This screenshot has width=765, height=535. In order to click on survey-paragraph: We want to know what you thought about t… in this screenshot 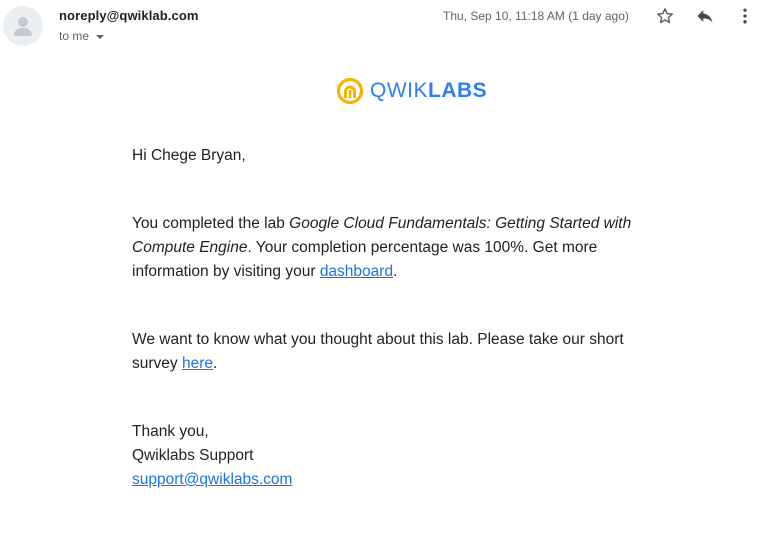, I will do `click(378, 351)`.